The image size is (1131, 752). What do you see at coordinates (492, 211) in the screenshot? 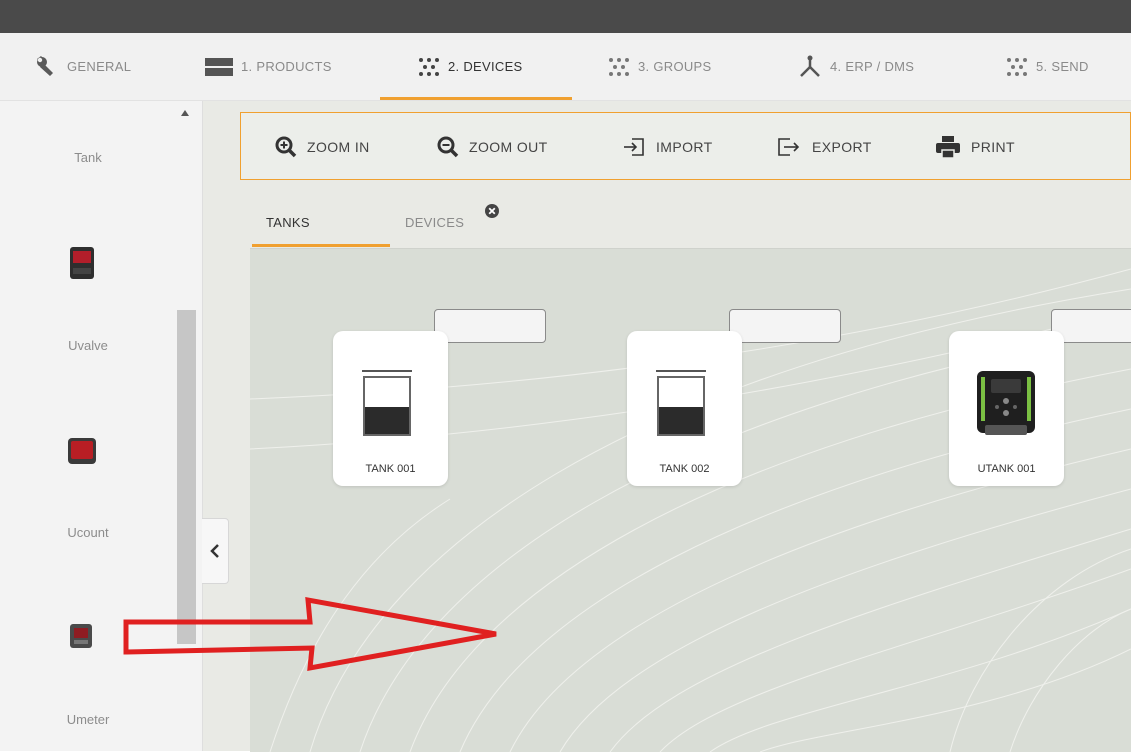
I see `close-icon` at bounding box center [492, 211].